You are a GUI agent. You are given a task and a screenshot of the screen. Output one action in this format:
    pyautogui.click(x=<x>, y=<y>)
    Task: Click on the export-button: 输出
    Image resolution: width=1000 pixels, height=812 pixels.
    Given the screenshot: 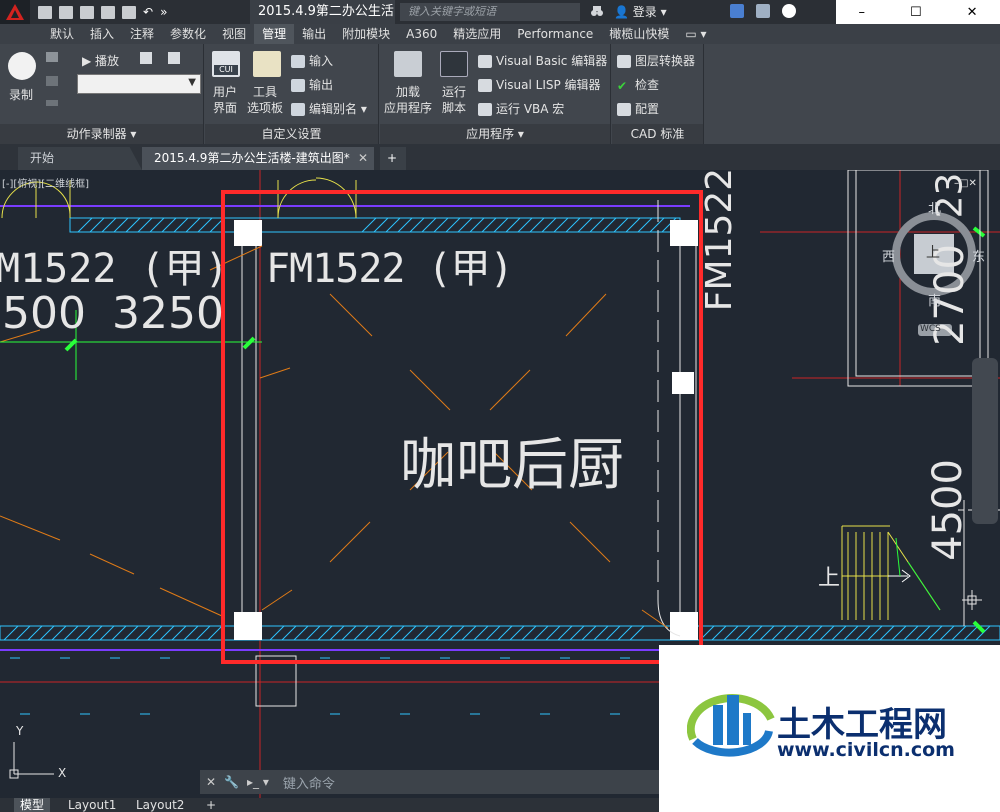 What is the action you would take?
    pyautogui.click(x=312, y=84)
    